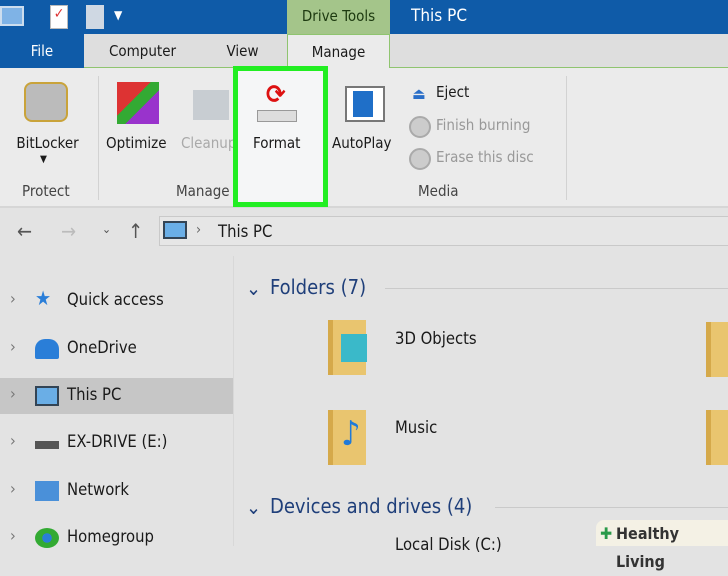  What do you see at coordinates (116, 301) in the screenshot?
I see `sidebar-item-quick-access: › ★ Quick access` at bounding box center [116, 301].